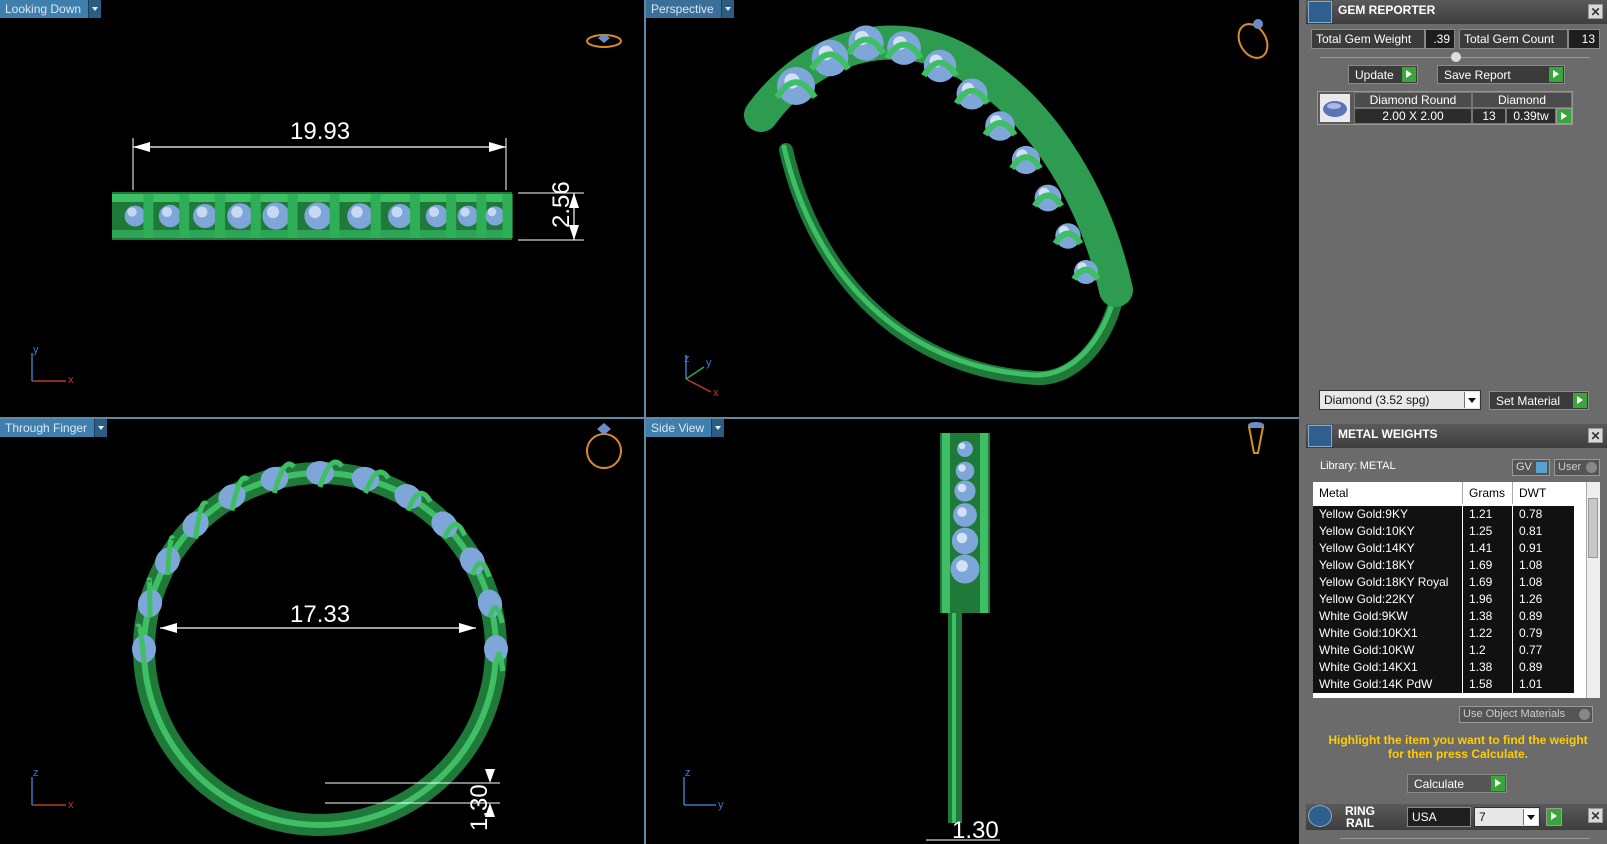  Describe the element at coordinates (1507, 817) in the screenshot. I see `ring-size-select: 7` at that location.